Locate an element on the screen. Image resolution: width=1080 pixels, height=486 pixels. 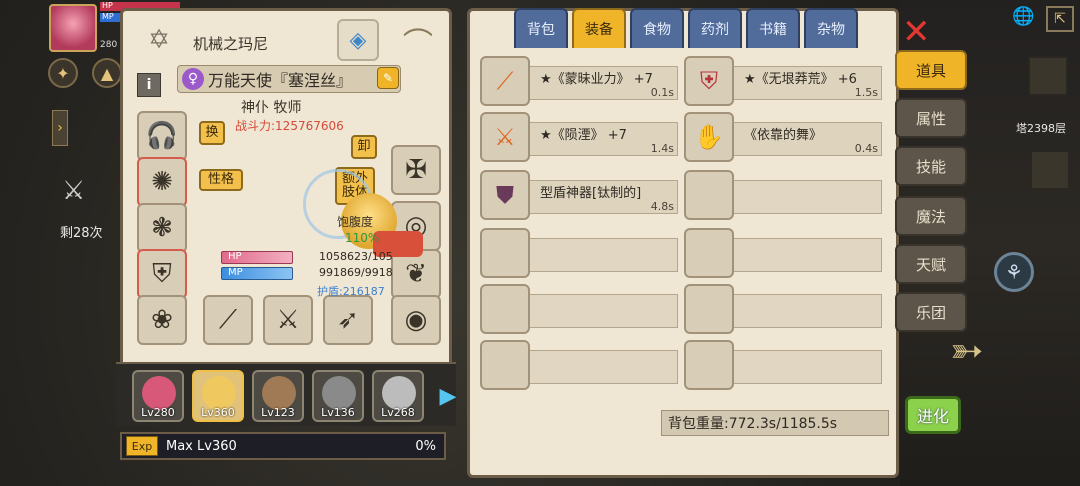
info-icon: i is located at coordinates (149, 85).